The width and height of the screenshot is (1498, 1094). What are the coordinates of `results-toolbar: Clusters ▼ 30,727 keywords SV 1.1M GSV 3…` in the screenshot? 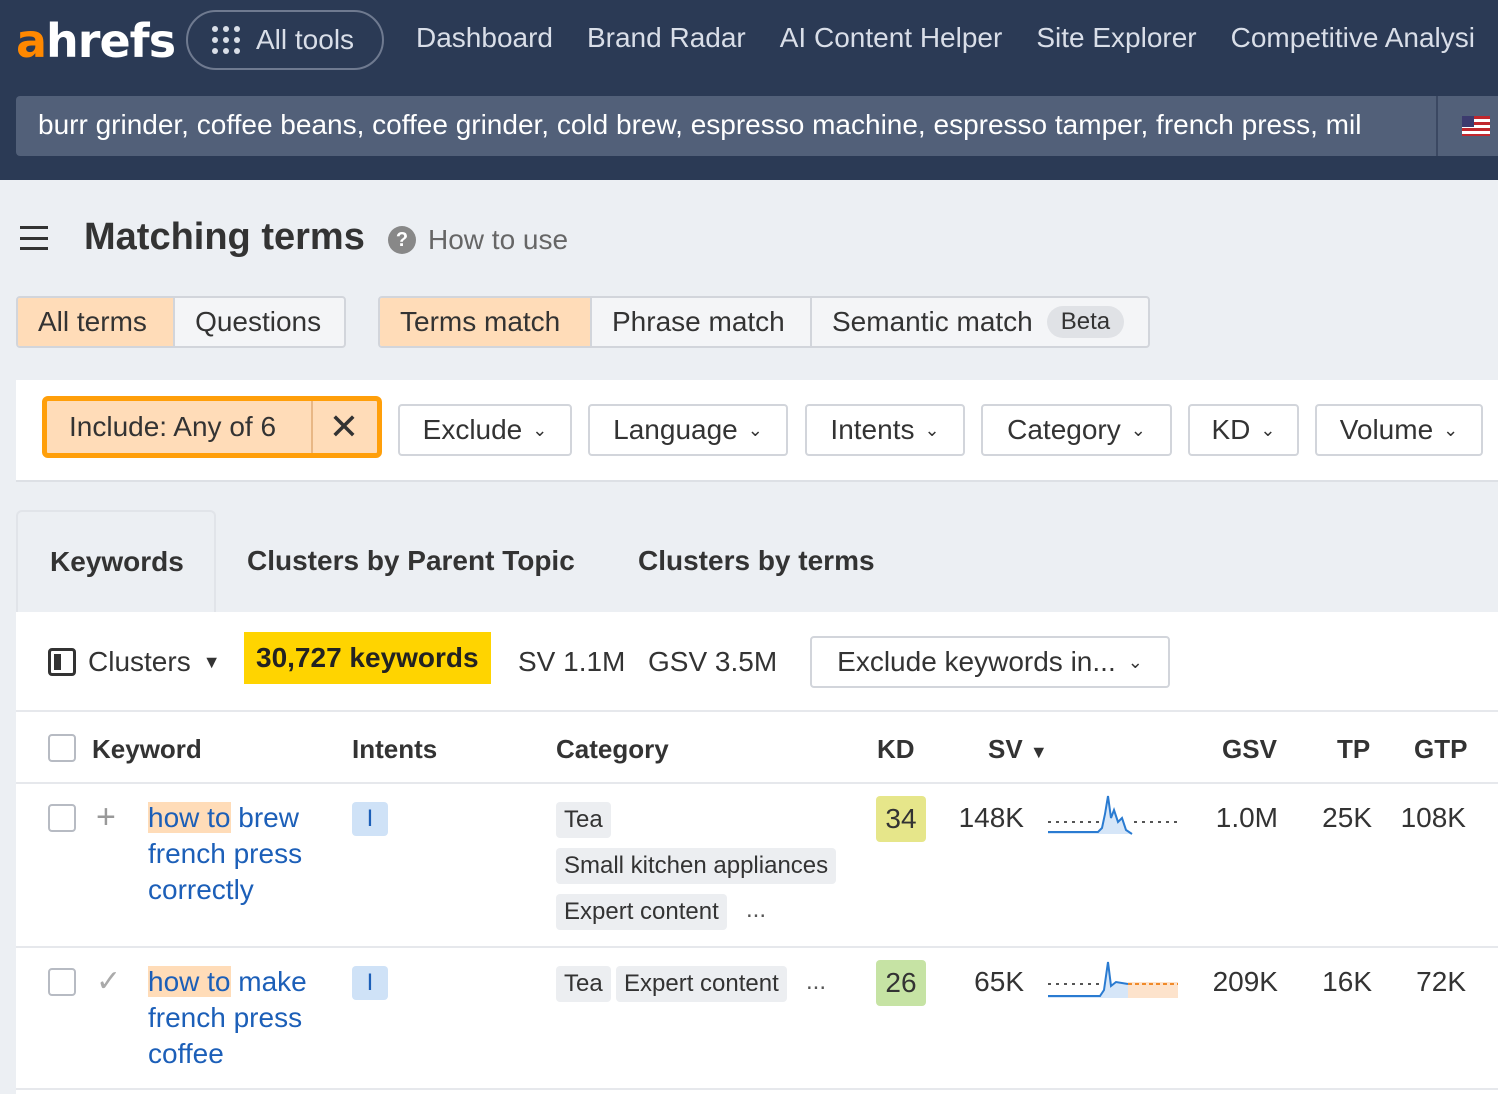 It's located at (757, 662).